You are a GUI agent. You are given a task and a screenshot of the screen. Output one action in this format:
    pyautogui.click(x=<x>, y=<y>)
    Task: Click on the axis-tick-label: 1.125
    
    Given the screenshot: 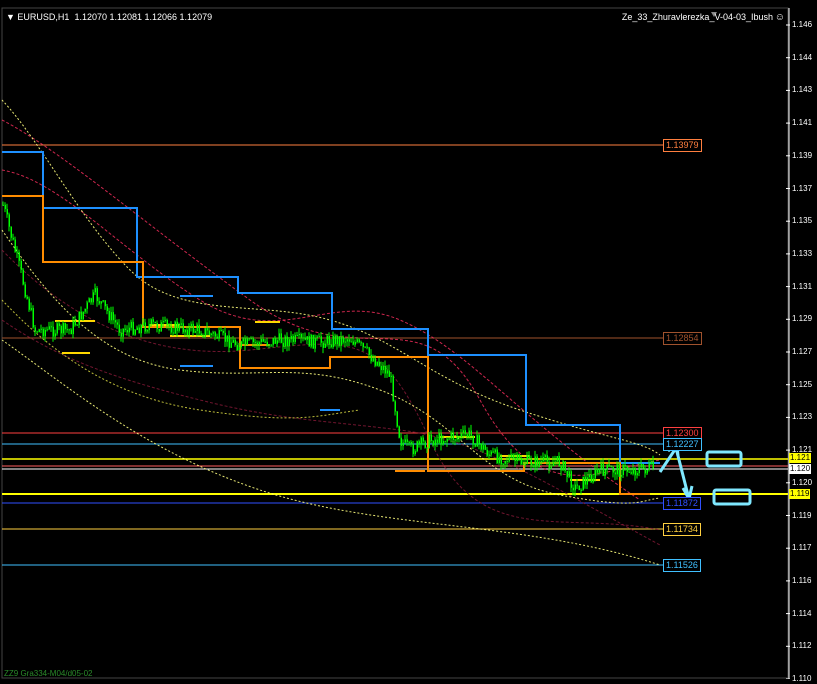 What is the action you would take?
    pyautogui.click(x=802, y=384)
    